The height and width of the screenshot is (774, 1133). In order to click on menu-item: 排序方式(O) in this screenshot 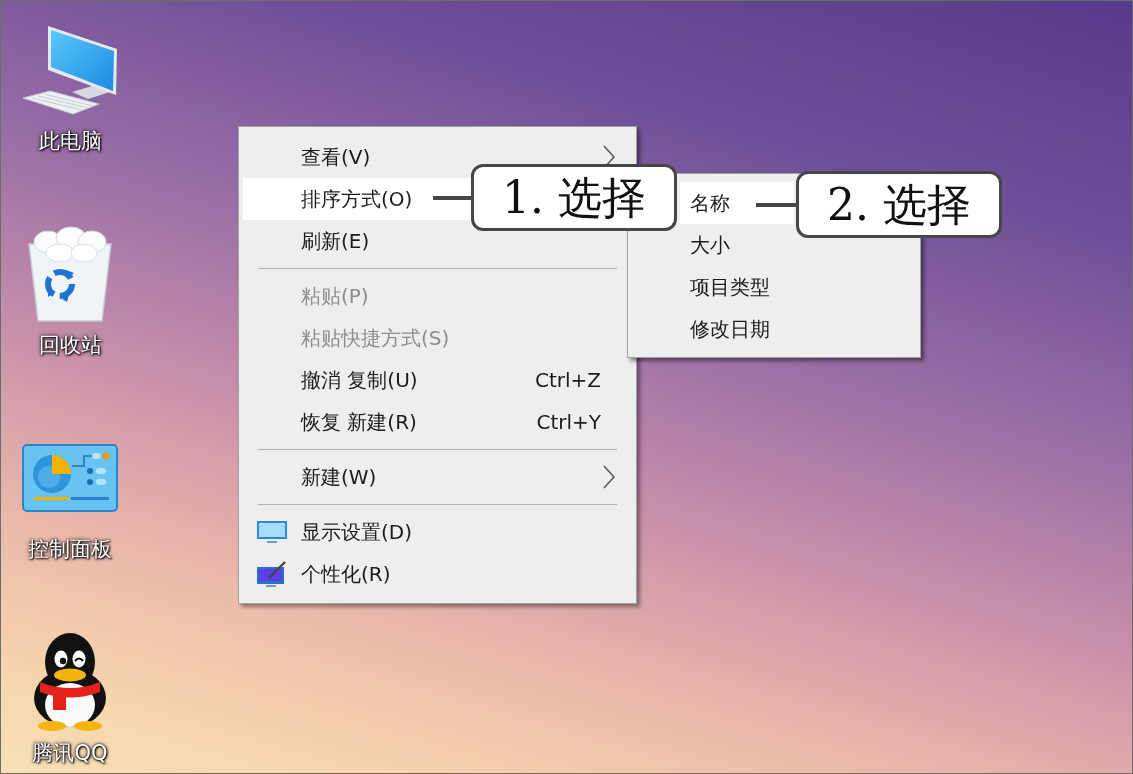, I will do `click(357, 199)`.